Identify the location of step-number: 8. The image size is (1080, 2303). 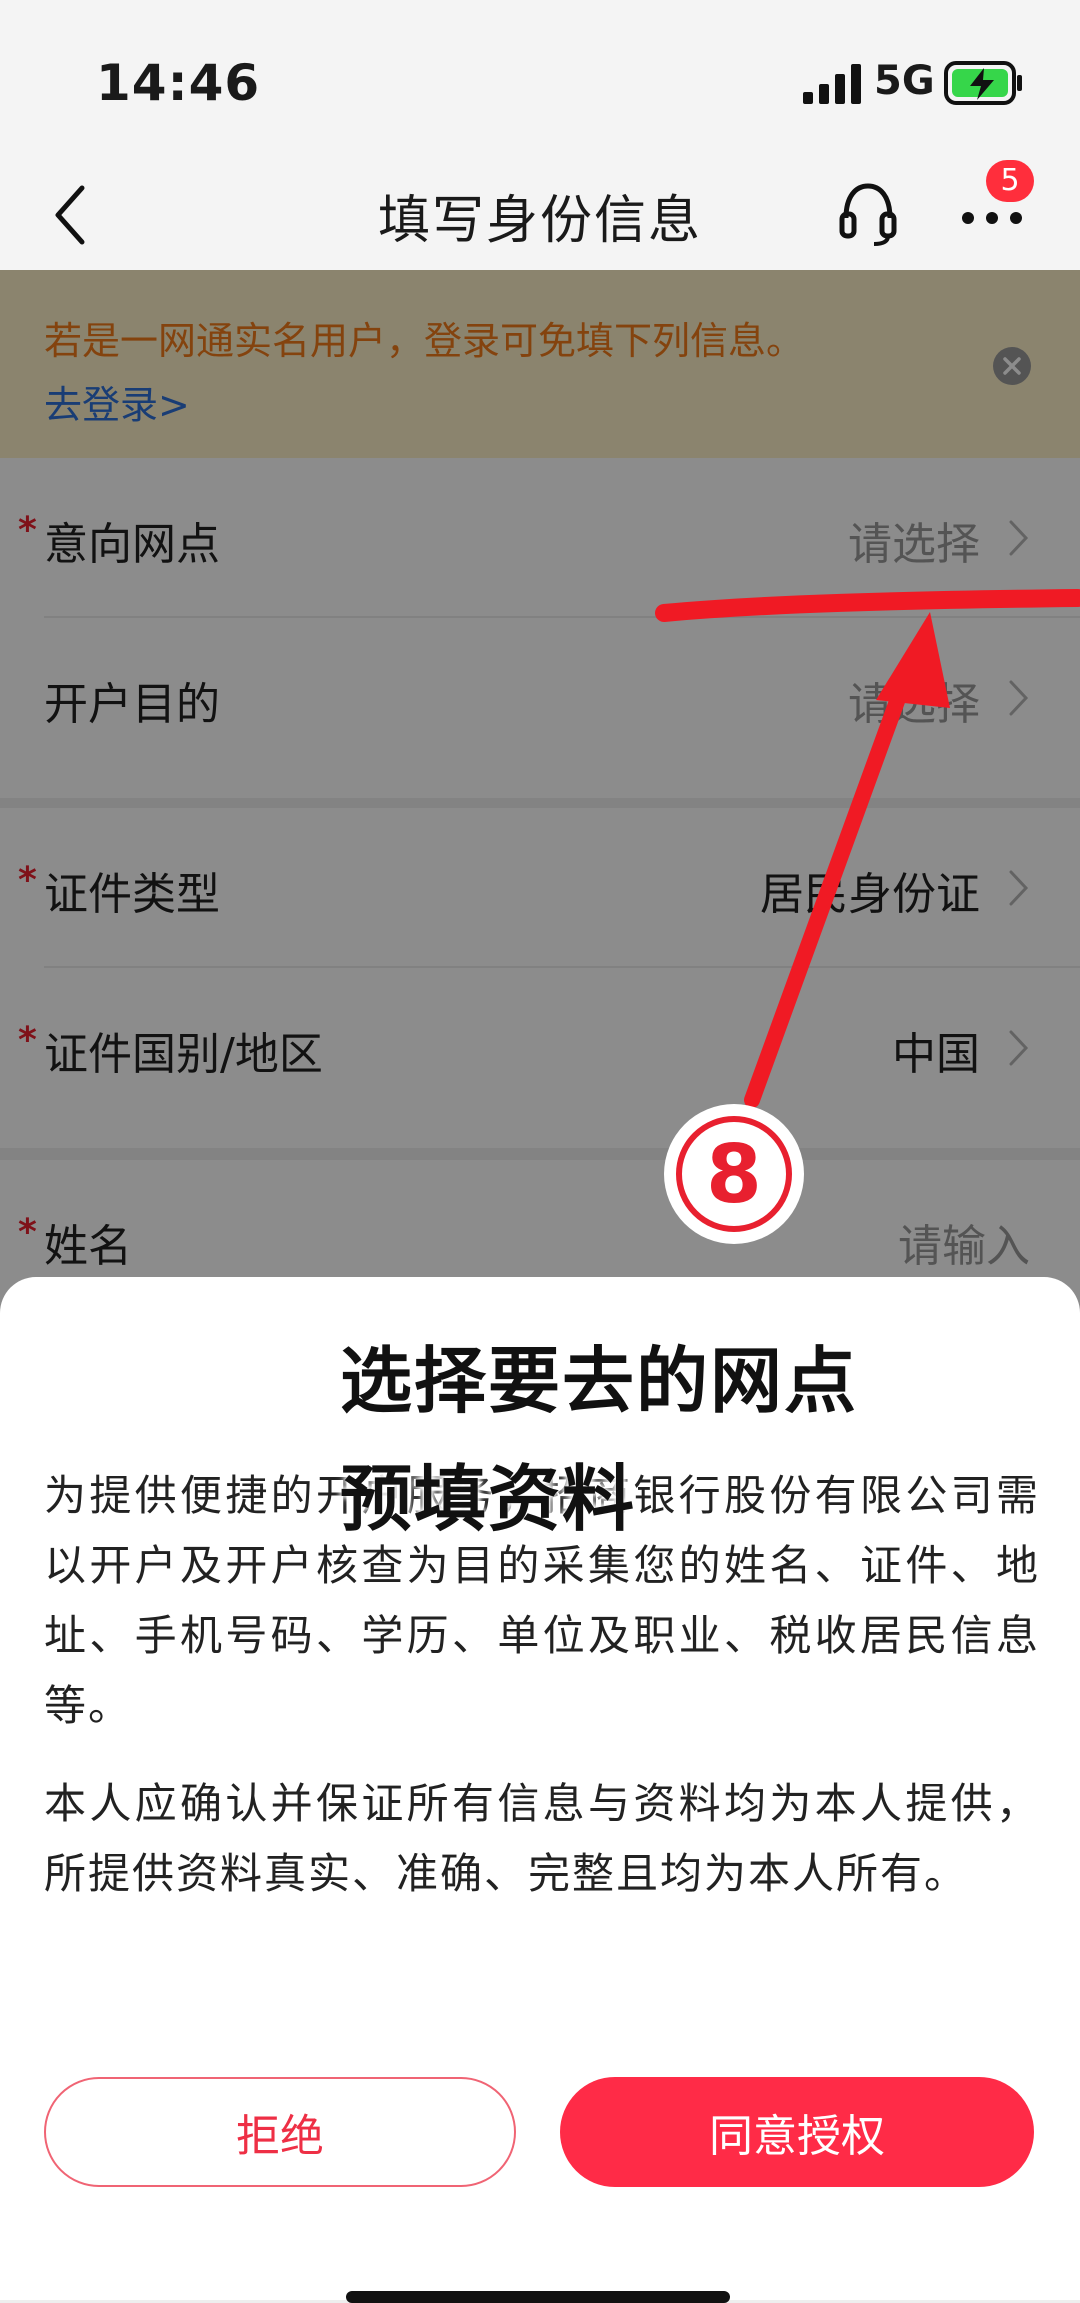
(734, 1174).